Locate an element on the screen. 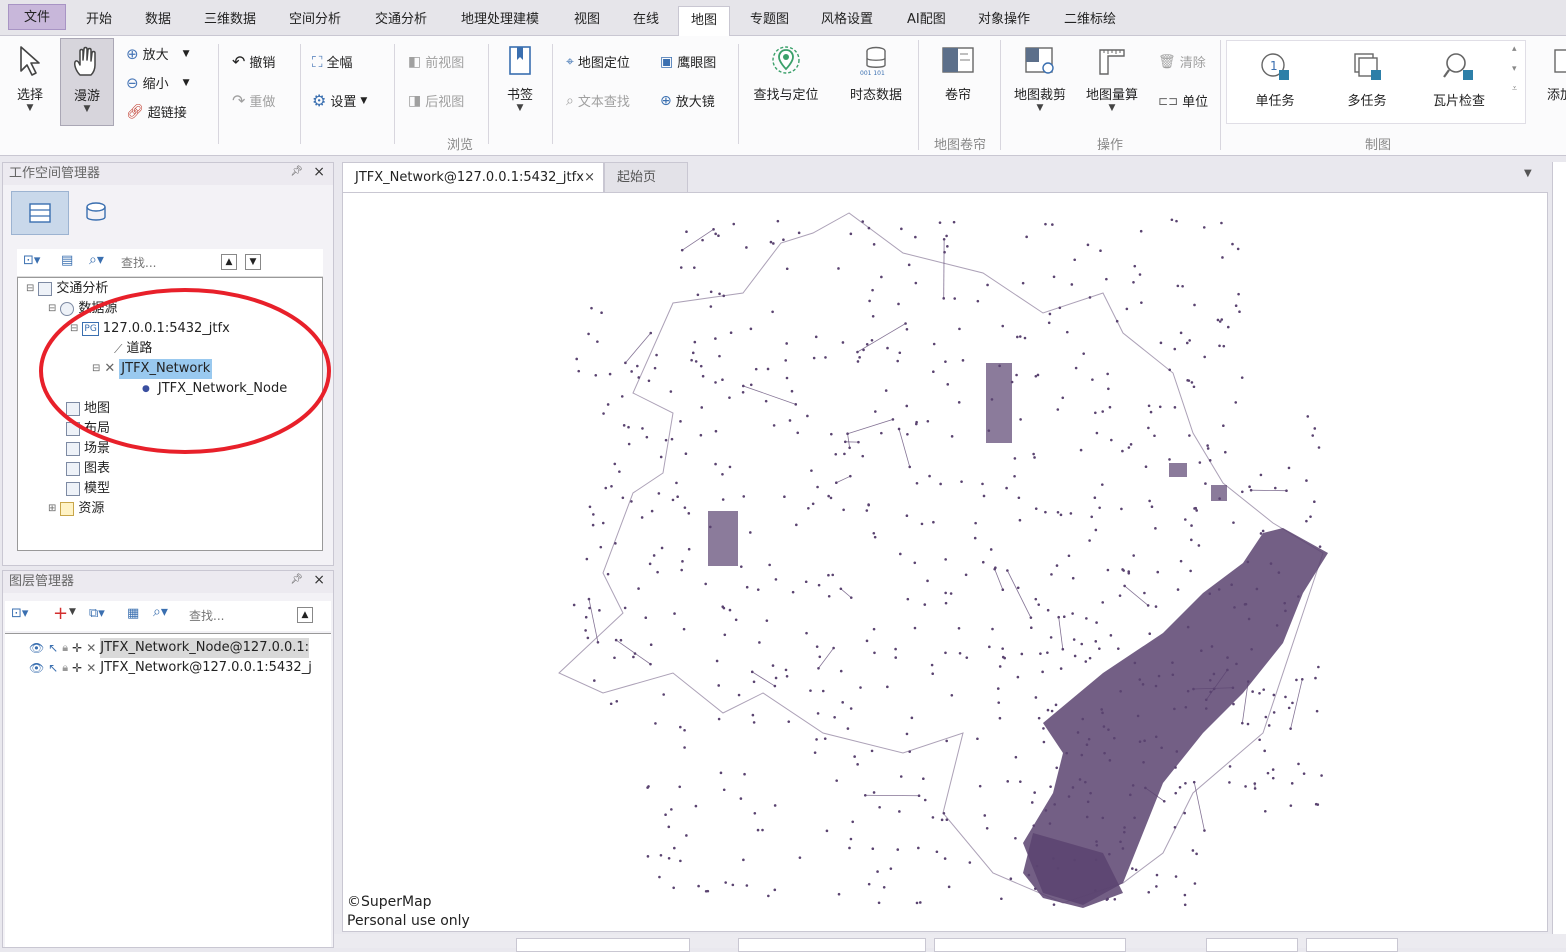 Image resolution: width=1566 pixels, height=952 pixels. map-locate-button: ⌖地图定位 is located at coordinates (598, 61).